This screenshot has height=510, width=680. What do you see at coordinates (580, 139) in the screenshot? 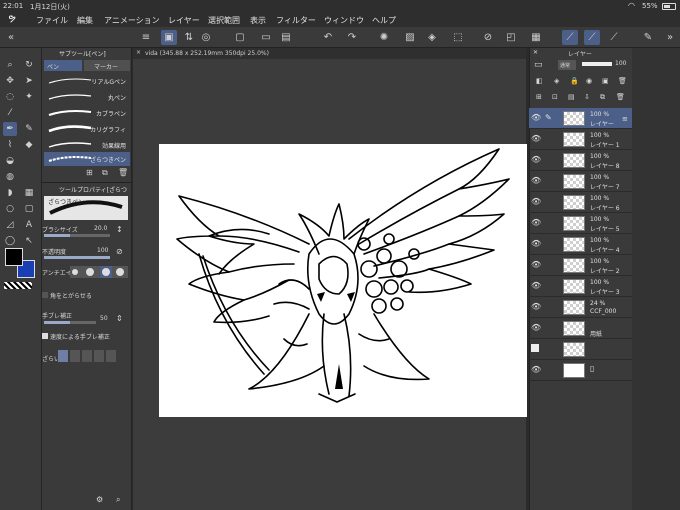
I see `layer-row: 👁 100 % レイヤー 1` at bounding box center [580, 139].